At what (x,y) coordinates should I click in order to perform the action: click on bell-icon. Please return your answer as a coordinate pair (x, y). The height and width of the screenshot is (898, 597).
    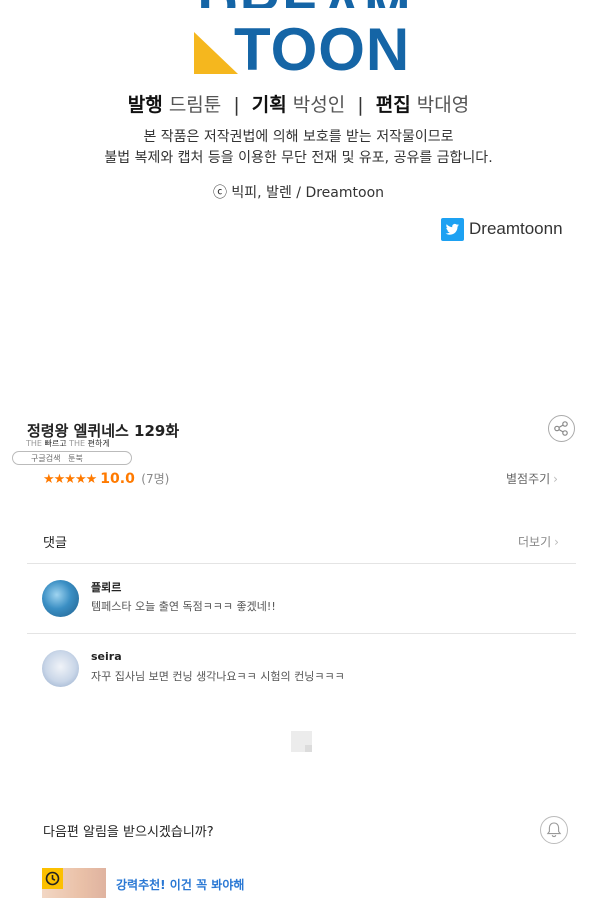
    Looking at the image, I should click on (554, 830).